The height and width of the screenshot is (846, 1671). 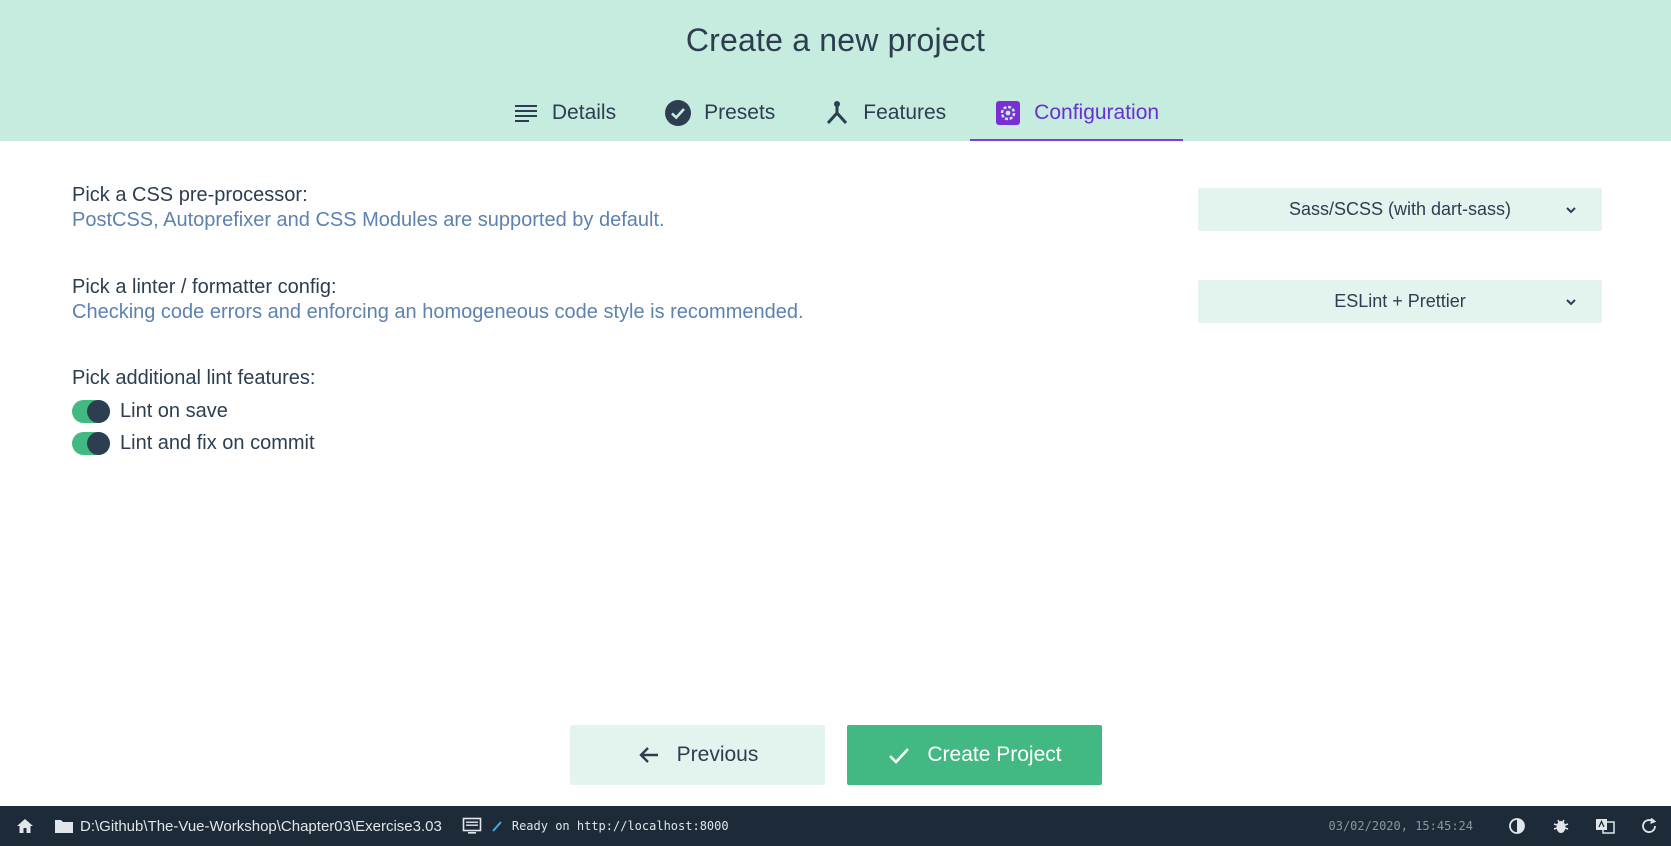 I want to click on list-icon, so click(x=526, y=113).